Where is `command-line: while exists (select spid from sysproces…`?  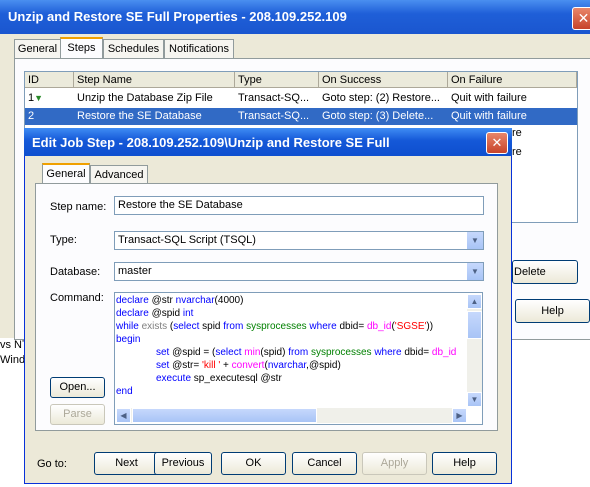 command-line: while exists (select spid from sysproces… is located at coordinates (275, 326).